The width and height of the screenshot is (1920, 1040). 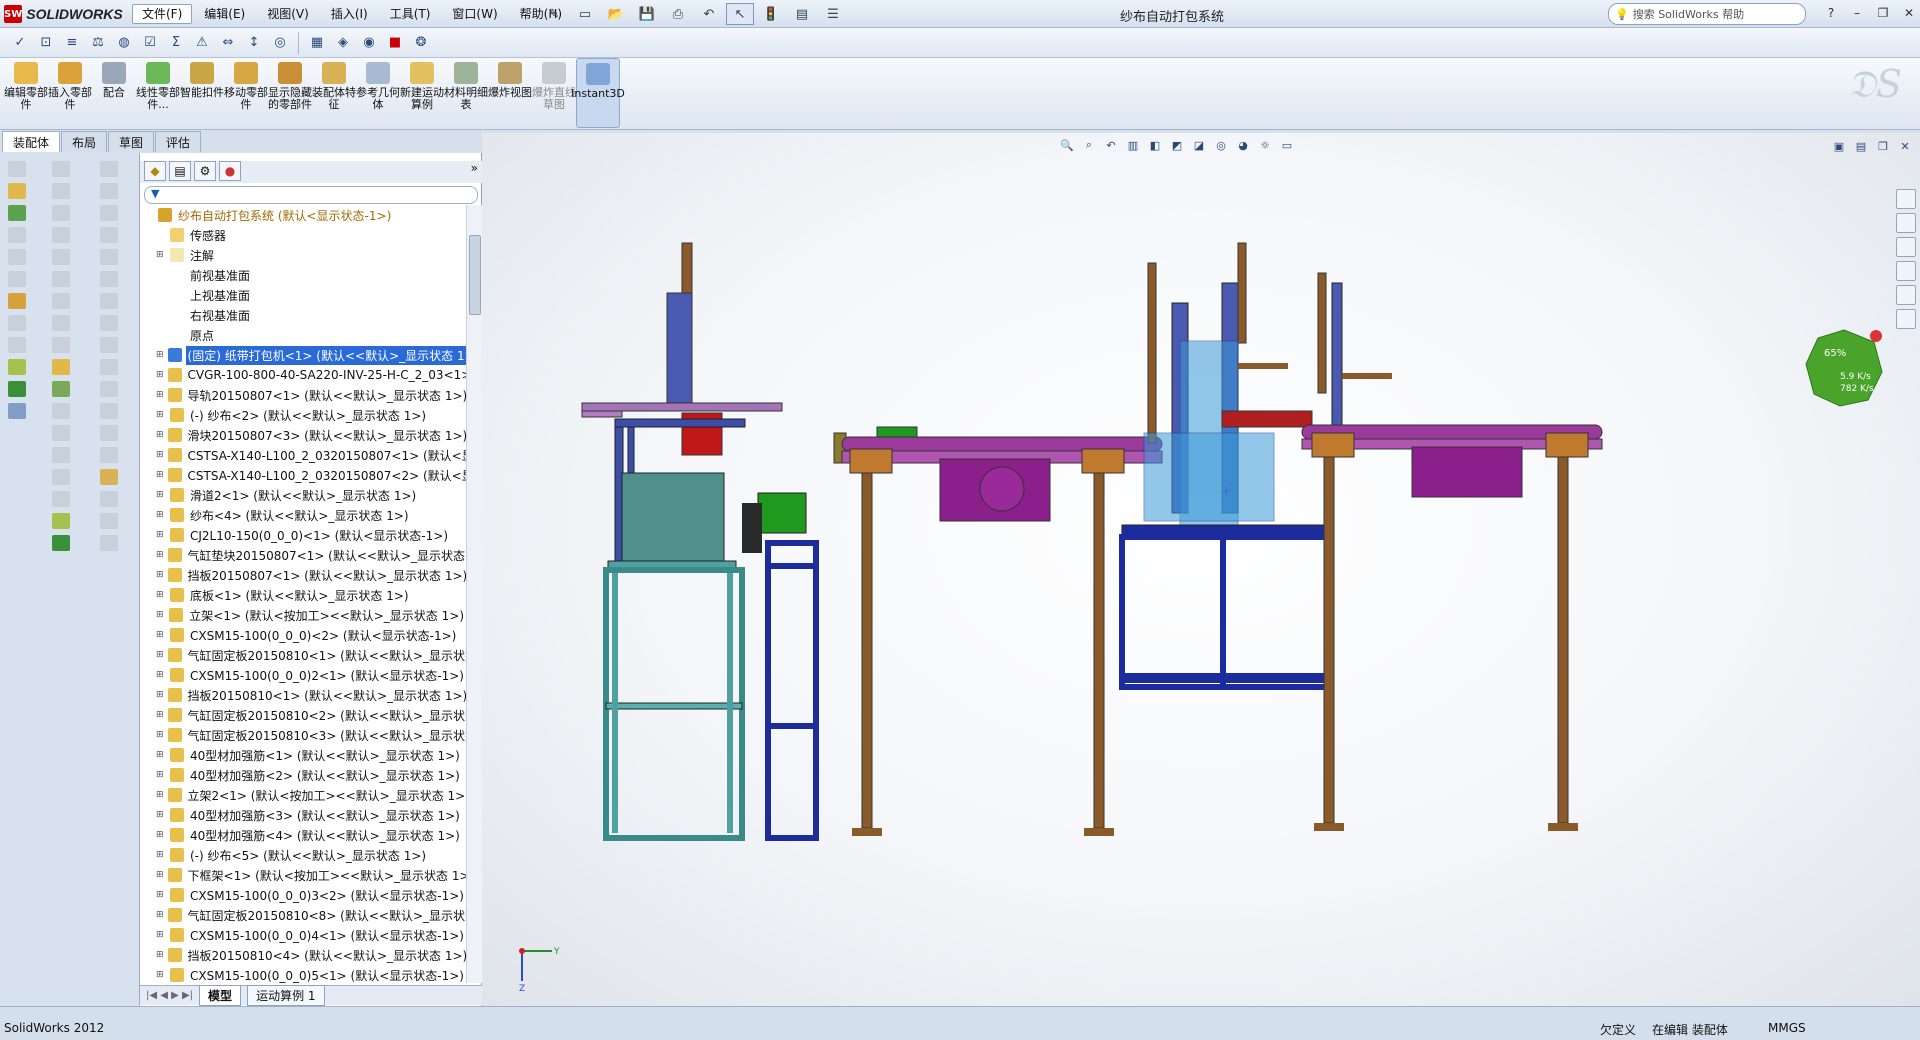 What do you see at coordinates (303, 435) in the screenshot?
I see `tree-item: ⊞ 滑块20150807<3> (默认<<默认>_显示状态 1>)` at bounding box center [303, 435].